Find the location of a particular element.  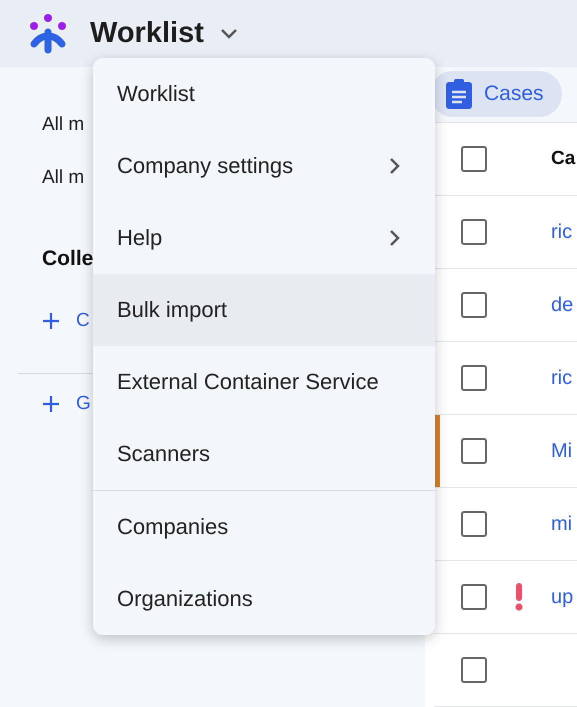

menu-item: Companies is located at coordinates (264, 527).